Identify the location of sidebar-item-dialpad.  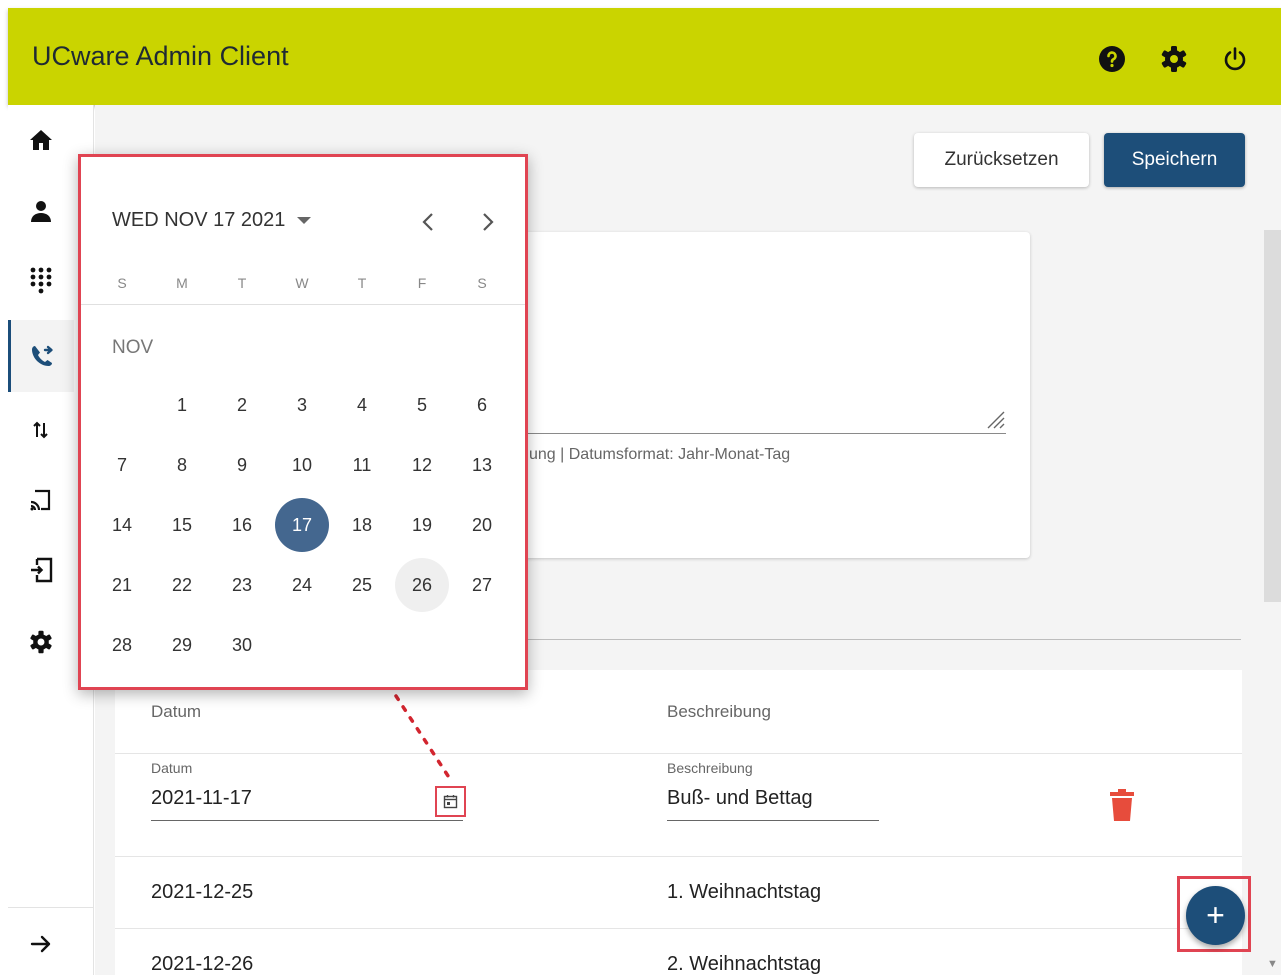
(41, 281).